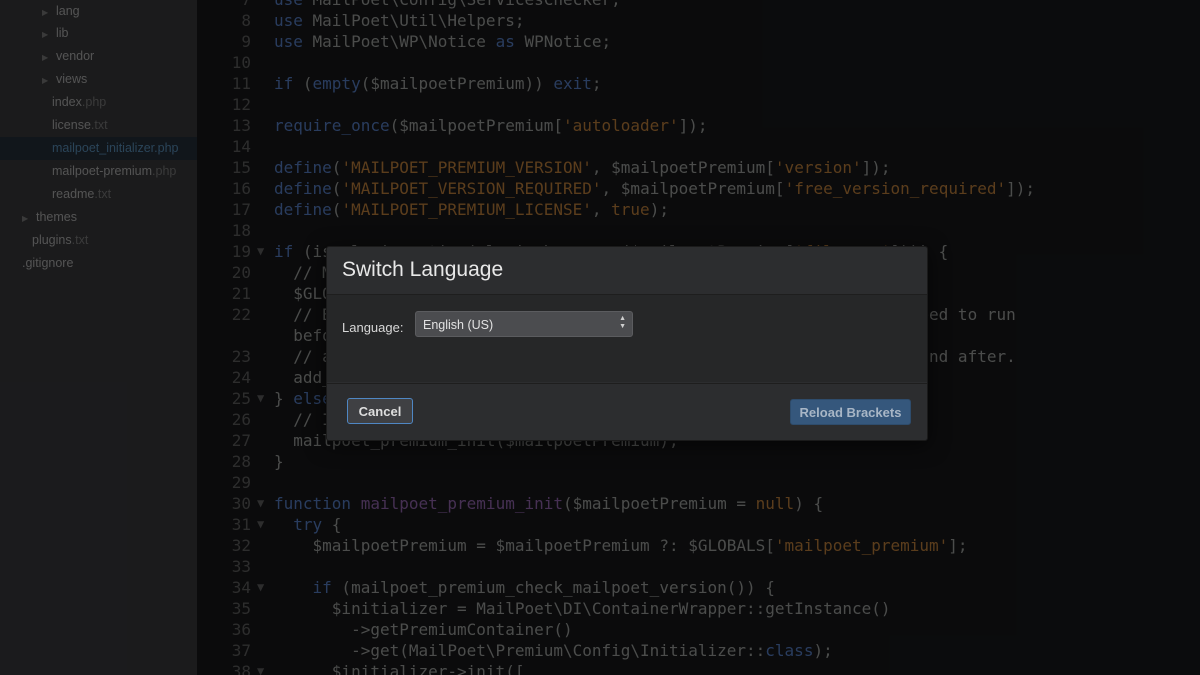 Image resolution: width=1200 pixels, height=675 pixels. I want to click on dialog-header: Switch Language, so click(627, 271).